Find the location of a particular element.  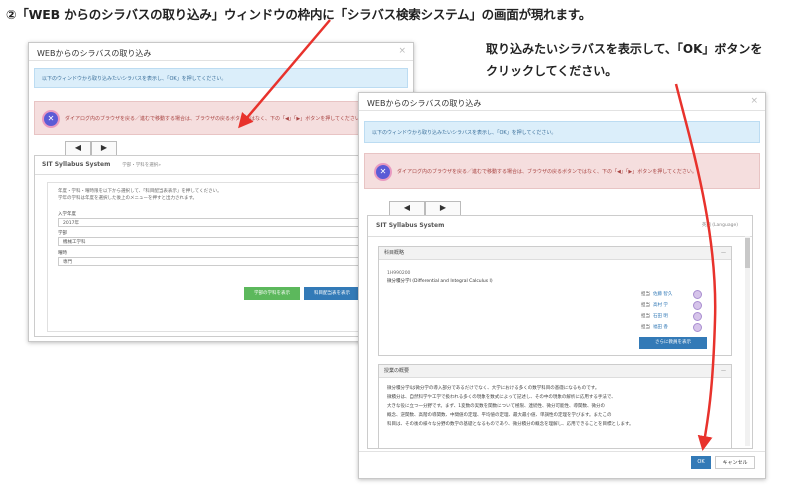

arrow-to-ok-button is located at coordinates (695, 267).